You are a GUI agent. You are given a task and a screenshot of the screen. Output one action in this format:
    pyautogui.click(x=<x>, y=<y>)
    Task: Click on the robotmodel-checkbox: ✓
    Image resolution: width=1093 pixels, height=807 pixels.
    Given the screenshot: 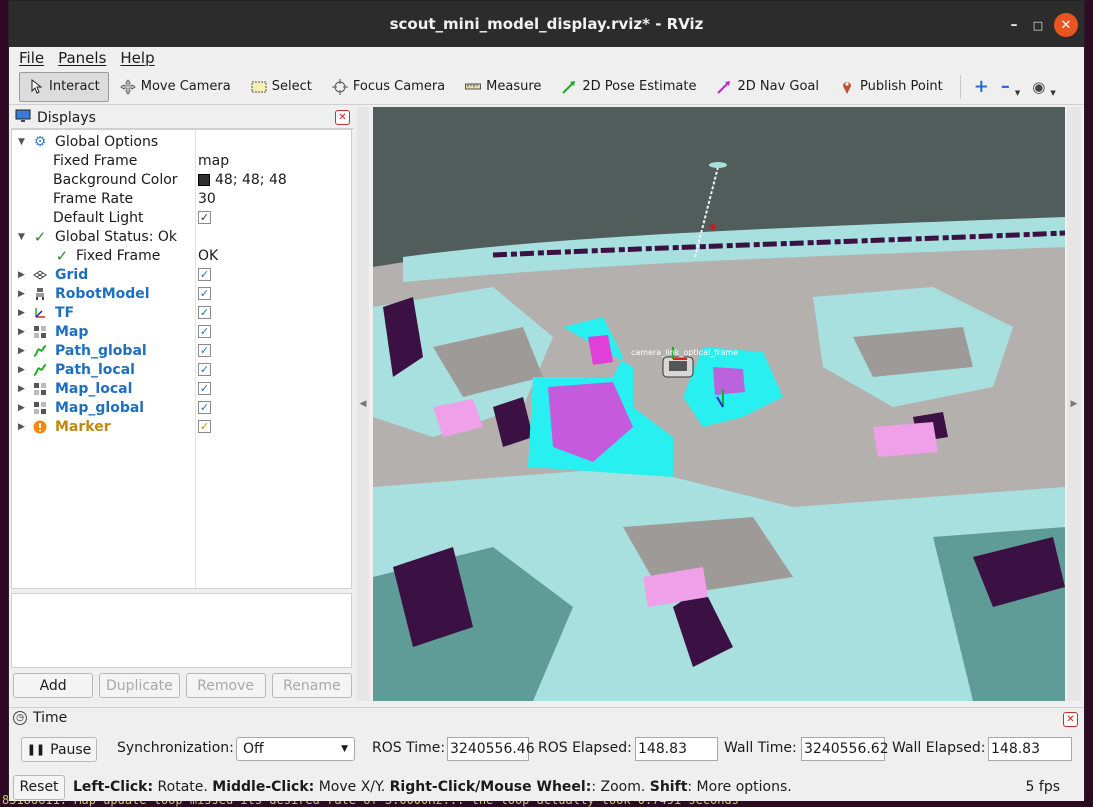 What is the action you would take?
    pyautogui.click(x=204, y=293)
    